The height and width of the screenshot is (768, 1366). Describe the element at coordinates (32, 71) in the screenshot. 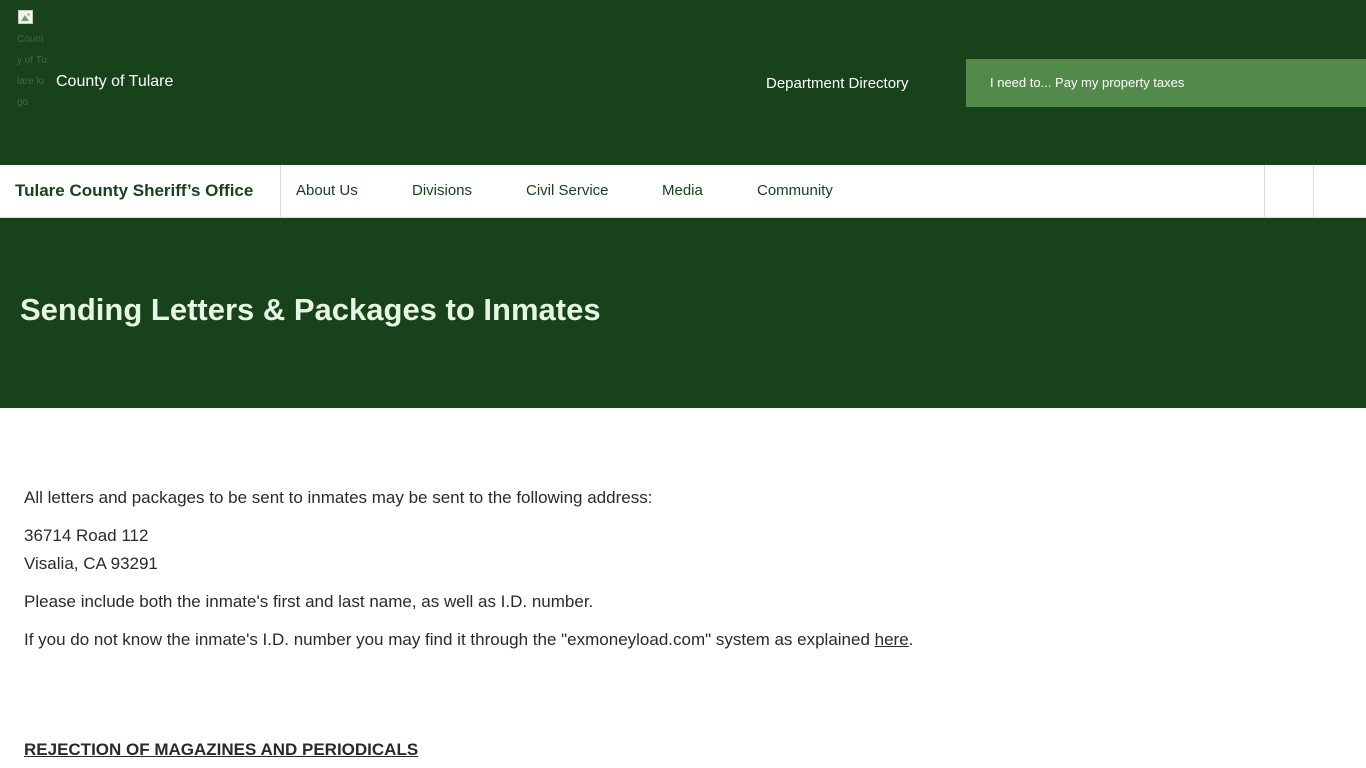

I see `logo-alt-text: County of Tulare logo` at that location.